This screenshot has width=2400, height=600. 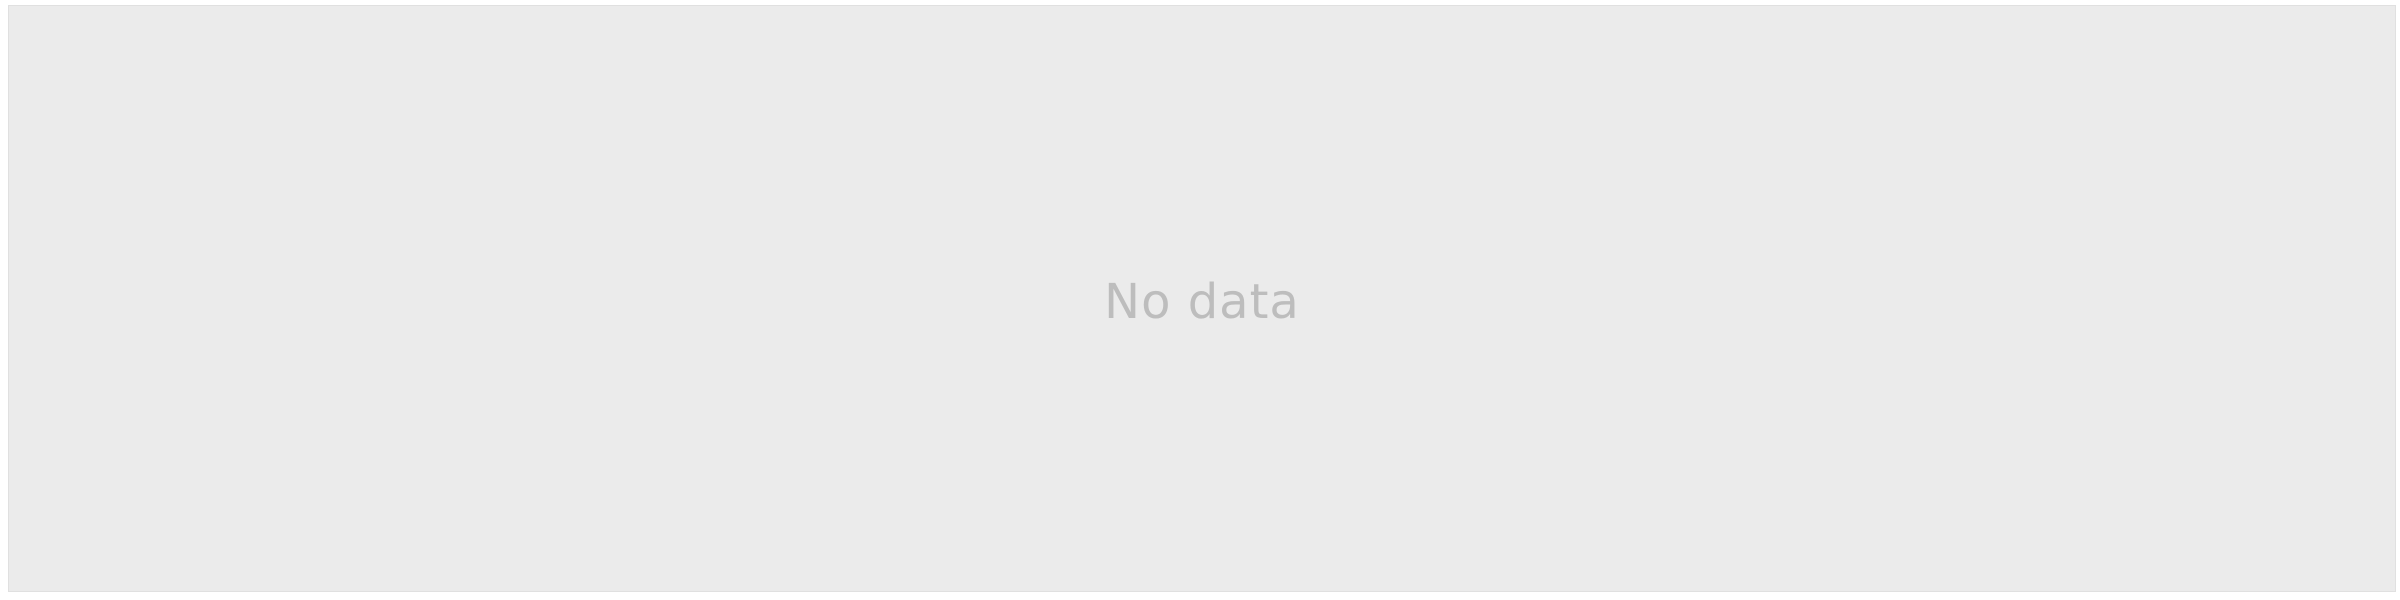 What do you see at coordinates (1202, 302) in the screenshot?
I see `no-data-message: No data` at bounding box center [1202, 302].